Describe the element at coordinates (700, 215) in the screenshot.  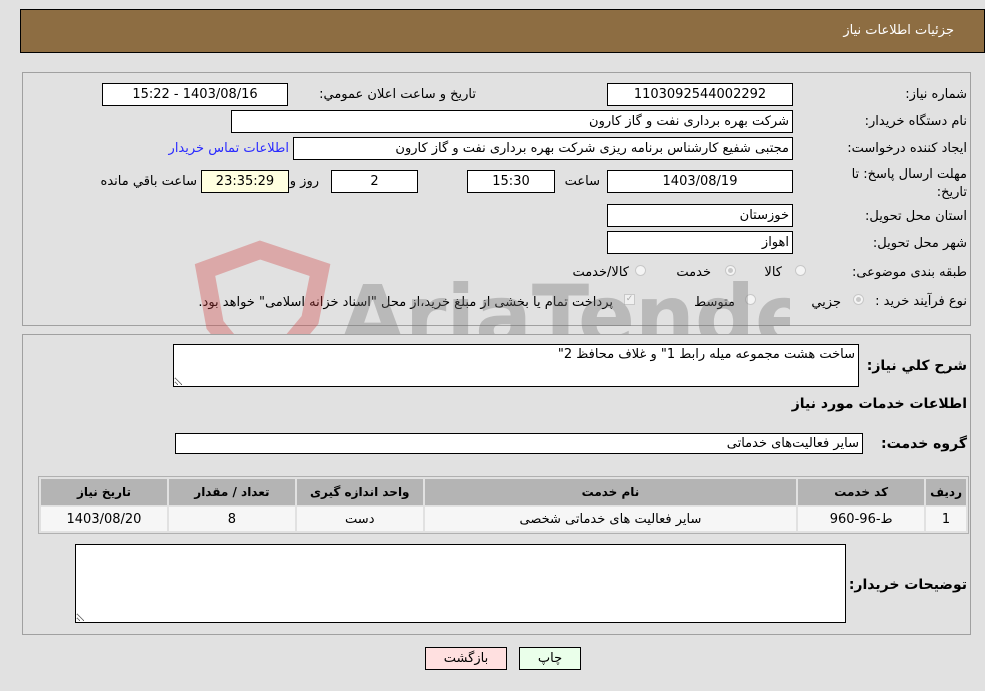
I see `province-field: خوزستان` at that location.